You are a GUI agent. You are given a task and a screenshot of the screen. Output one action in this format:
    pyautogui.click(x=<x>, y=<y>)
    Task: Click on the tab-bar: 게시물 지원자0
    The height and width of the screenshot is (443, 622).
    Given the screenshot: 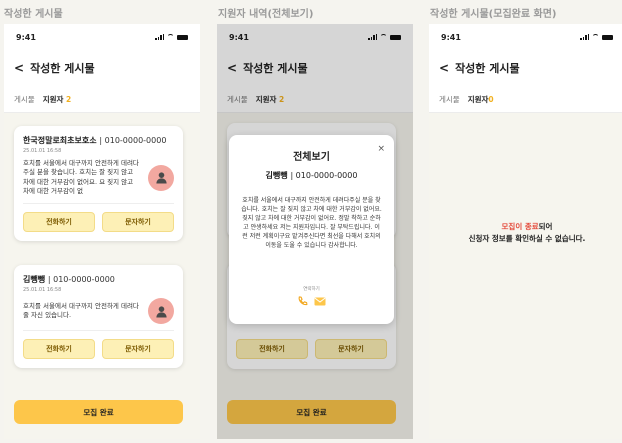 What is the action you would take?
    pyautogui.click(x=466, y=99)
    